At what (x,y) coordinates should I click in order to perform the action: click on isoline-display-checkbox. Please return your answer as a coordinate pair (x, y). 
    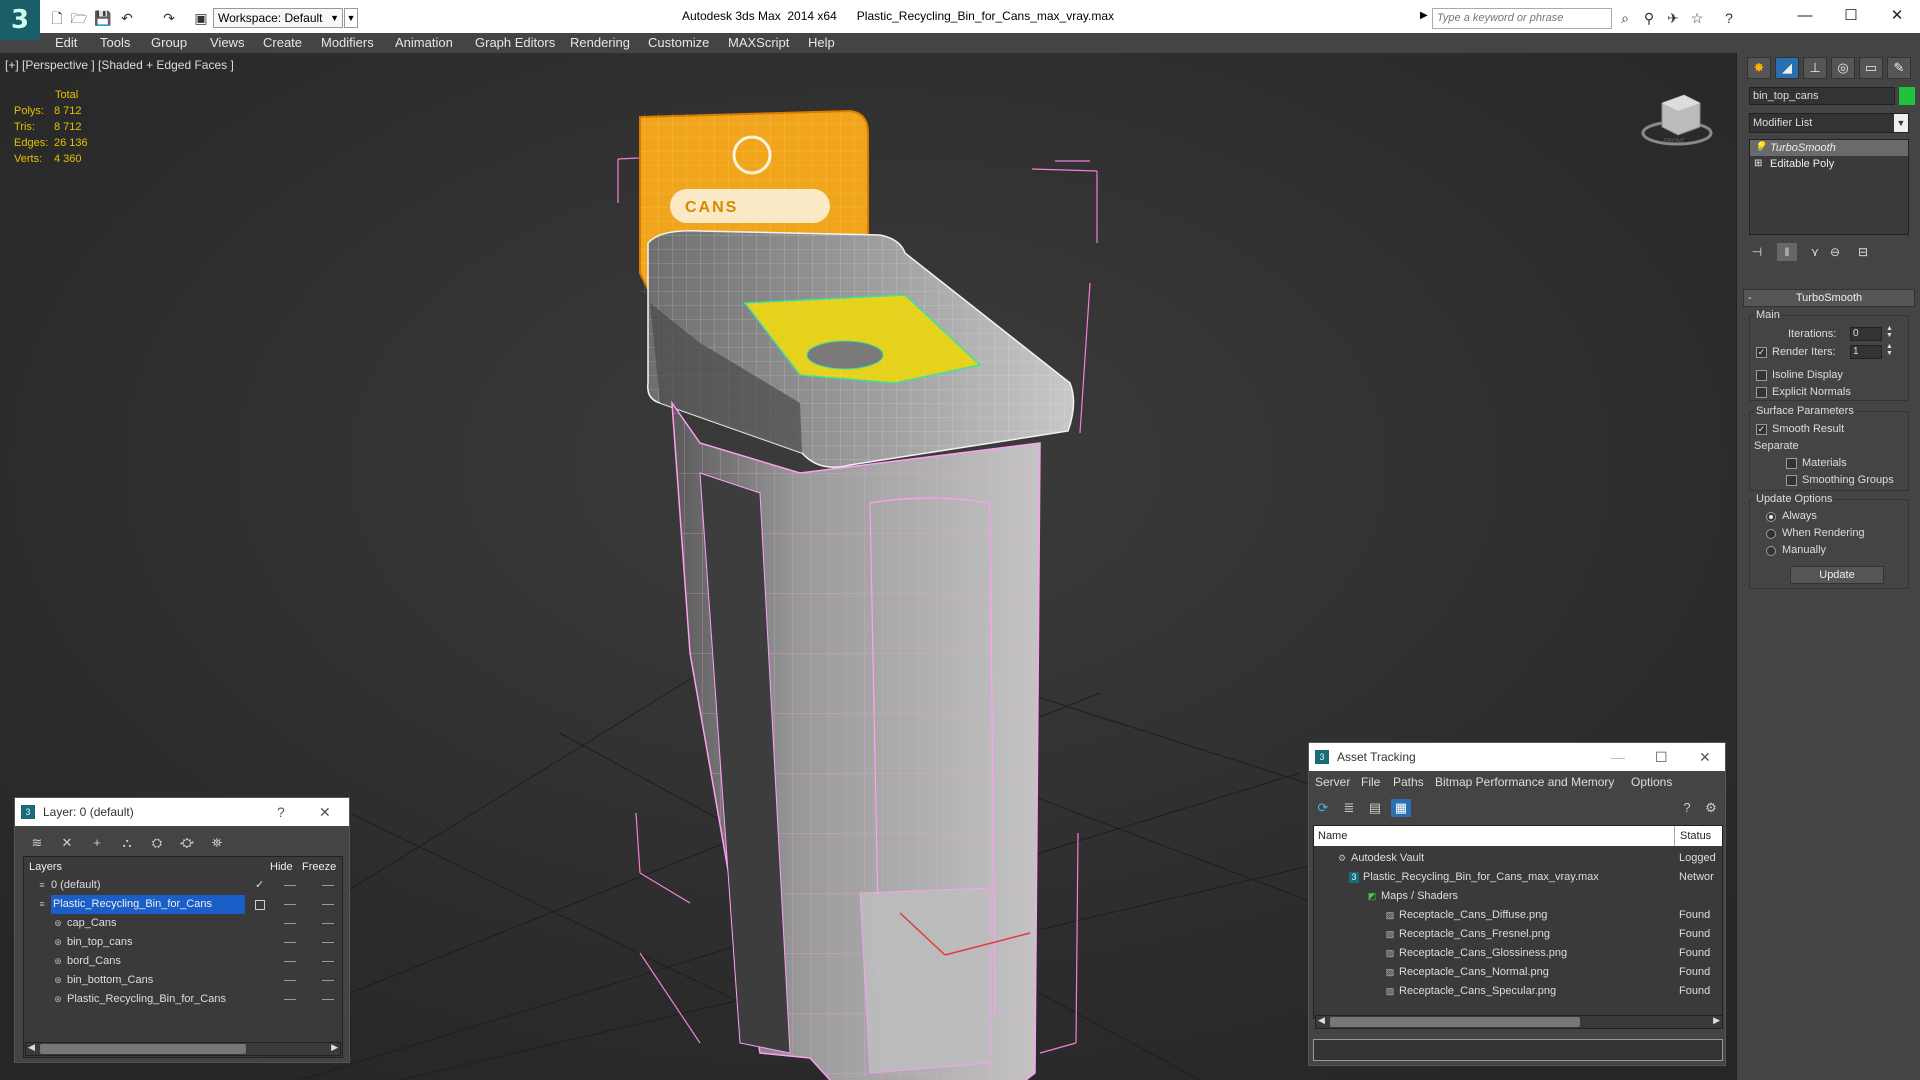
    Looking at the image, I should click on (1761, 375).